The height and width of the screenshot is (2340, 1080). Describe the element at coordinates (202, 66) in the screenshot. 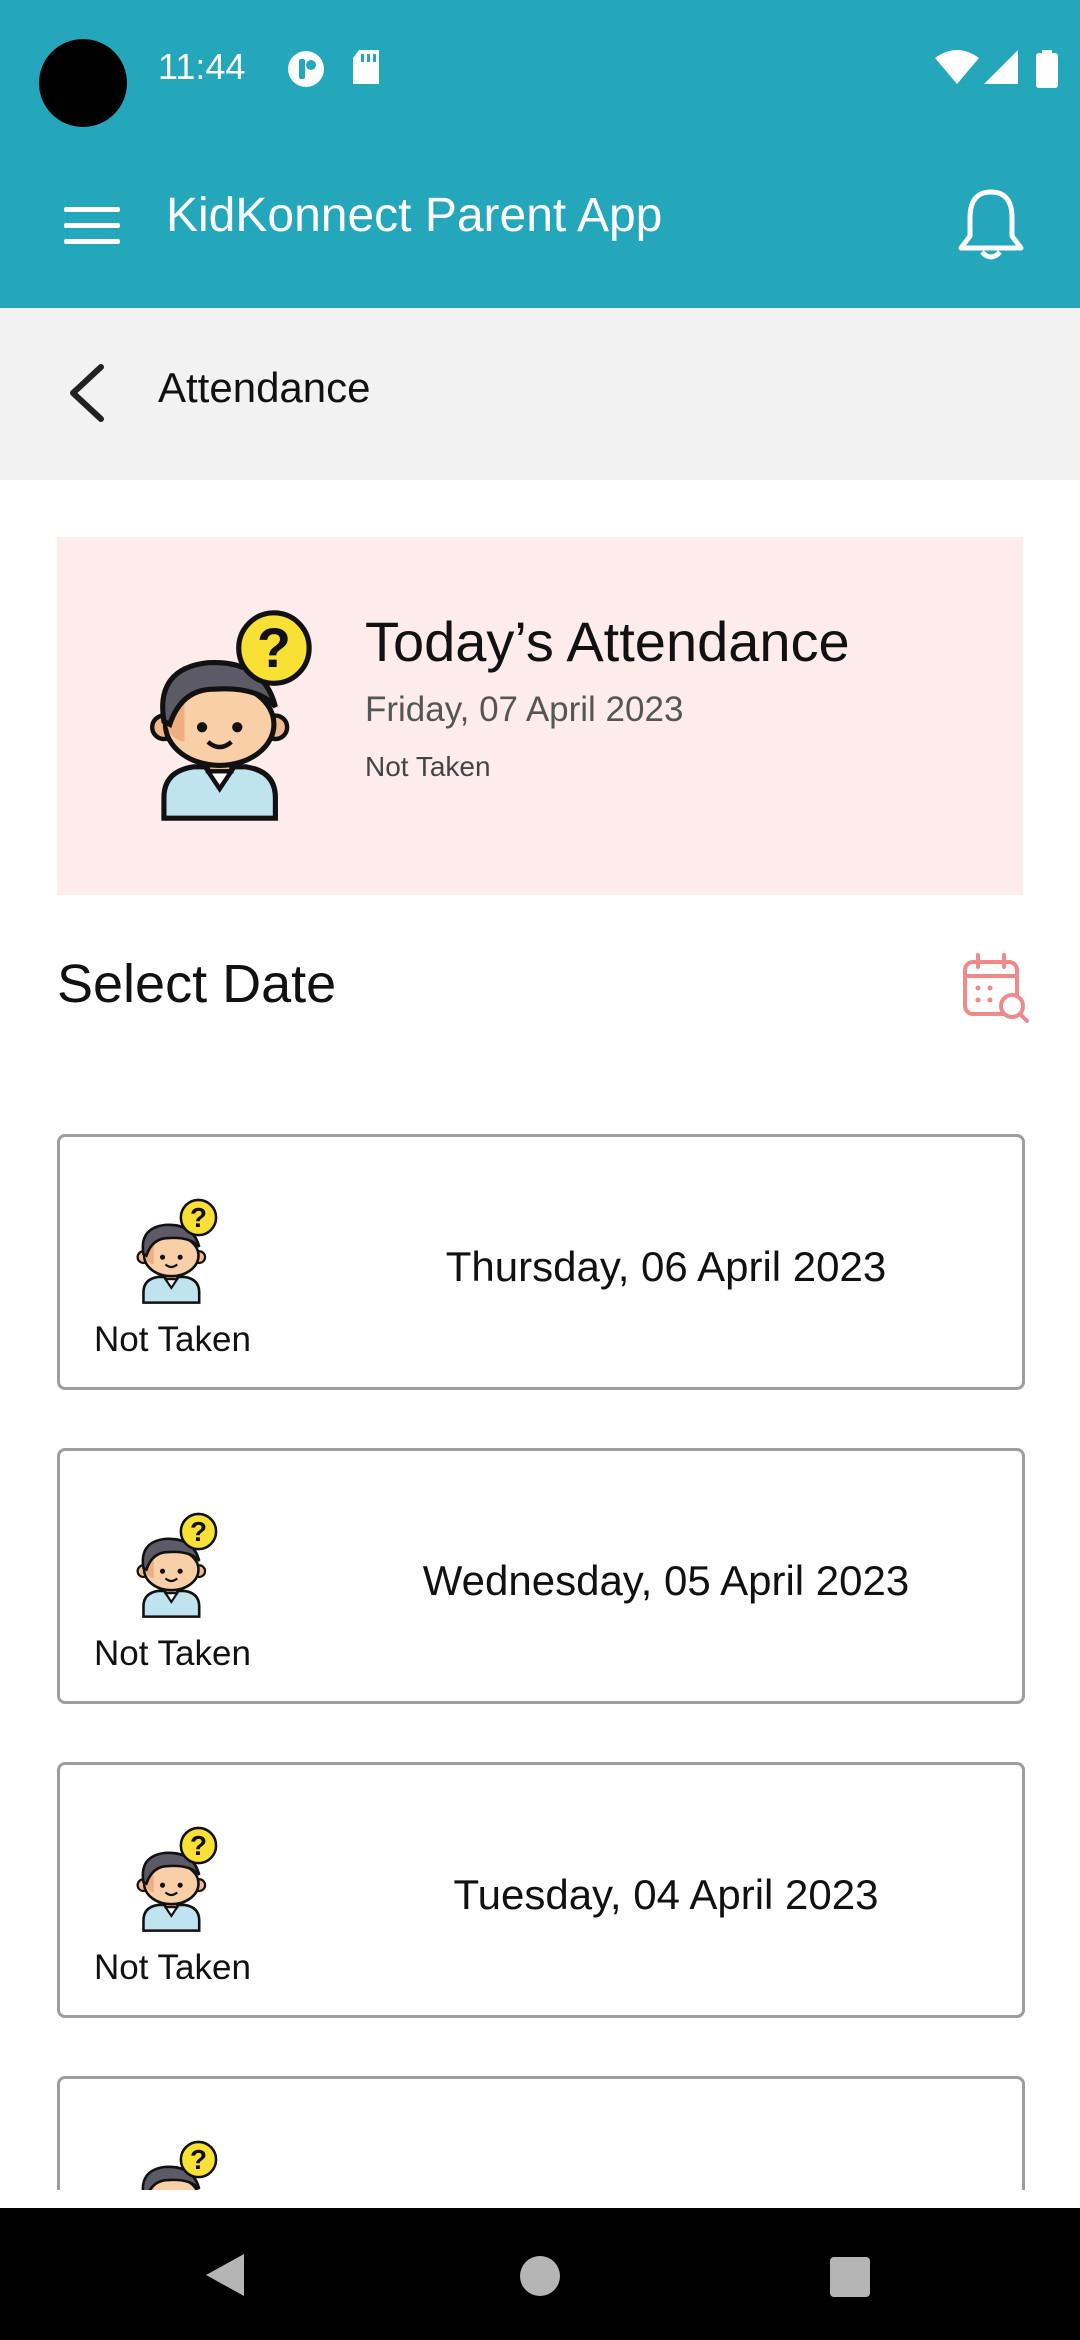

I see `status-time: 11:44` at that location.